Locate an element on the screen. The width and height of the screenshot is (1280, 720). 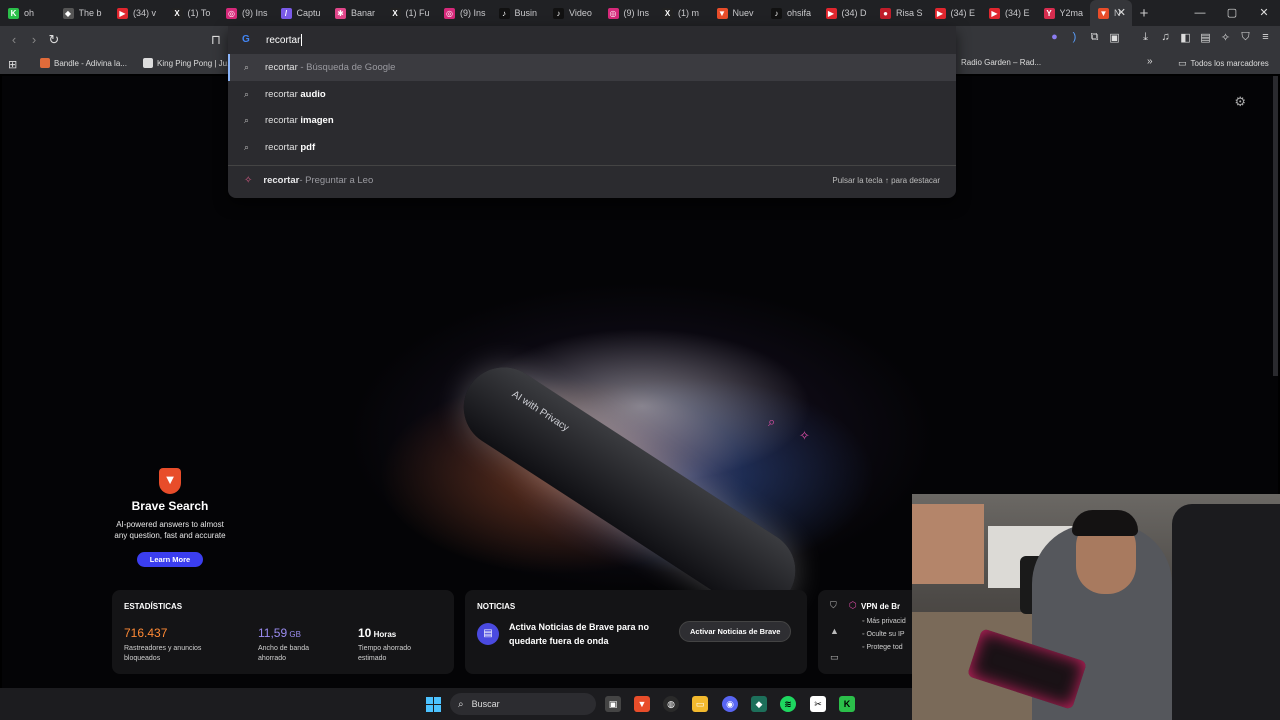
vpn-line-text: Oculte su IP is located at coordinates (885, 634).